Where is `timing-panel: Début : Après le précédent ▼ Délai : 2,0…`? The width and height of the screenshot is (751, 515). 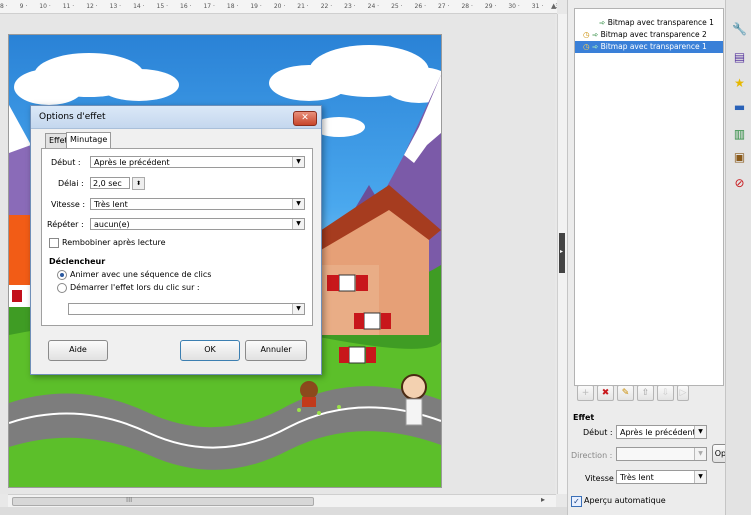
timing-panel: Début : Après le précédent ▼ Délai : 2,0… is located at coordinates (177, 237).